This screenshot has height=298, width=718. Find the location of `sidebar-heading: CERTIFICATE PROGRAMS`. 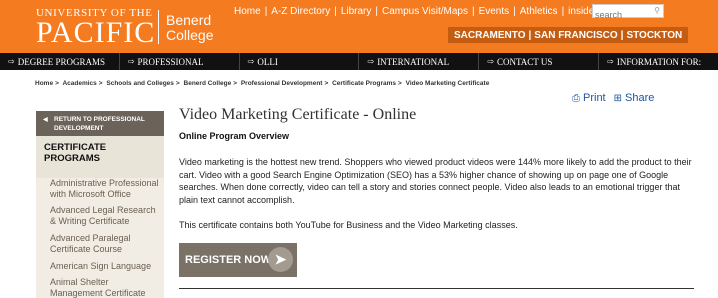

sidebar-heading: CERTIFICATE PROGRAMS is located at coordinates (100, 157).